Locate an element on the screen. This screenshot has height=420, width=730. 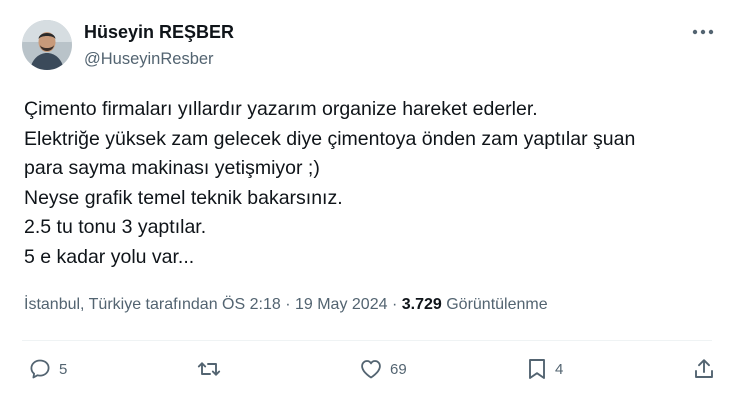
tweet-line: 2.5 tu tonu 3 yaptılar. is located at coordinates (115, 227).